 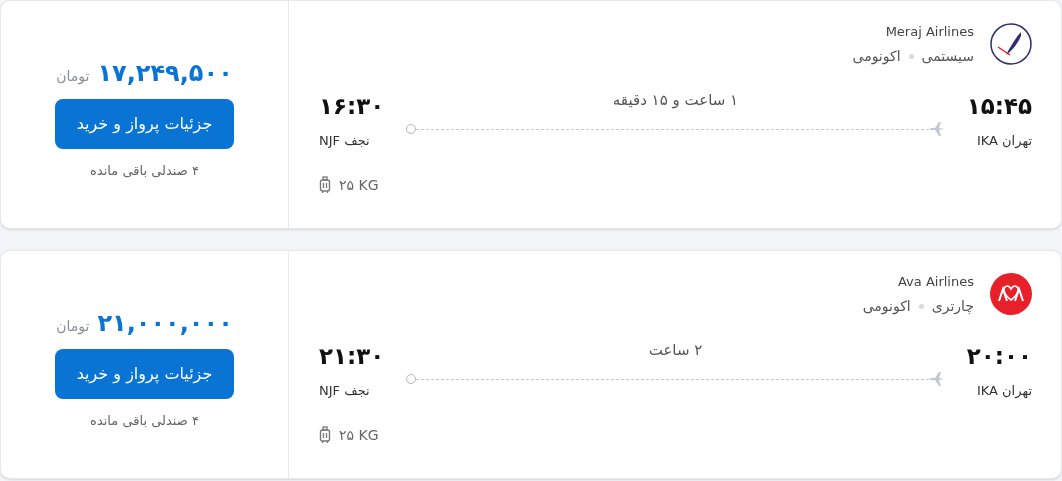 What do you see at coordinates (999, 106) in the screenshot?
I see `departure-time: ۱۵:۴۵` at bounding box center [999, 106].